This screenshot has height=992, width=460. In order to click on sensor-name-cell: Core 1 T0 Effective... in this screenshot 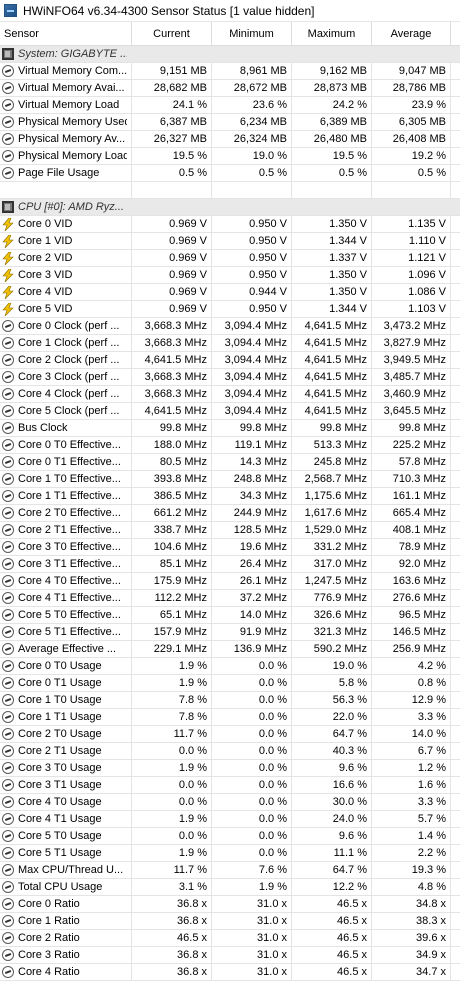, I will do `click(66, 479)`.